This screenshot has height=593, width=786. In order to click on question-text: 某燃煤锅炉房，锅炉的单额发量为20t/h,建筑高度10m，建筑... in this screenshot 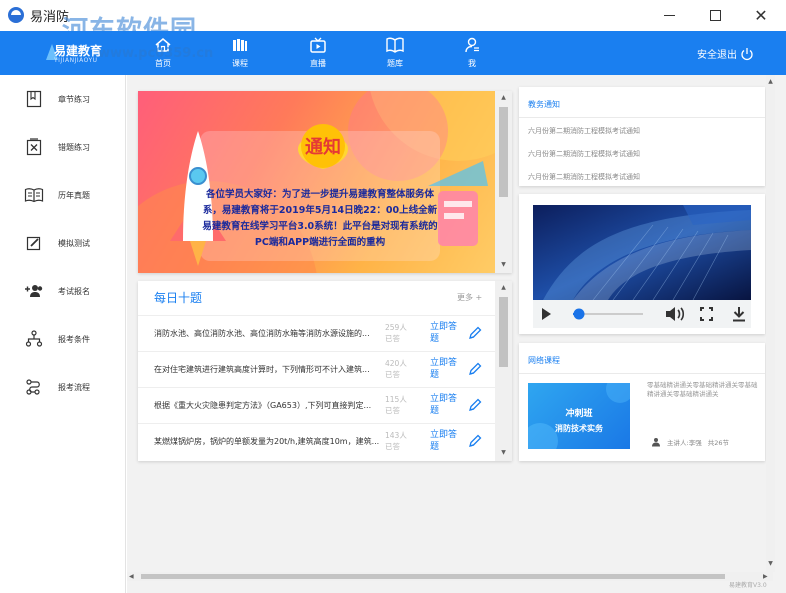, I will do `click(269, 441)`.